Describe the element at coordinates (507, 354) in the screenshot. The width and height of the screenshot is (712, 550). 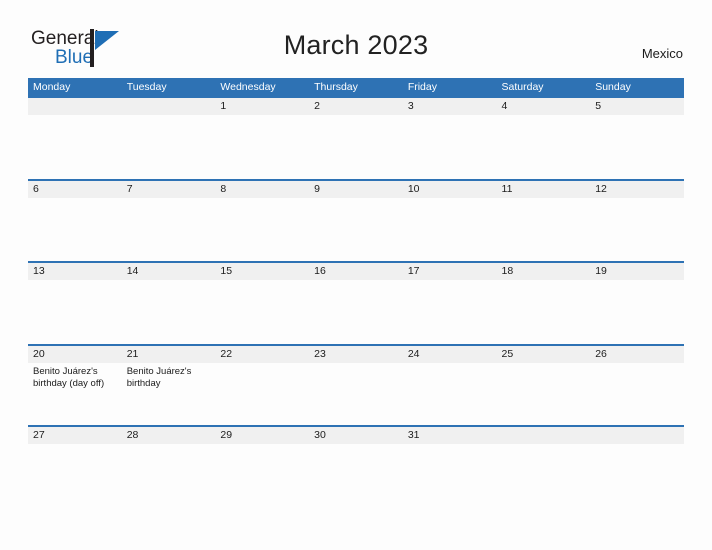
I see `date-number: 25` at that location.